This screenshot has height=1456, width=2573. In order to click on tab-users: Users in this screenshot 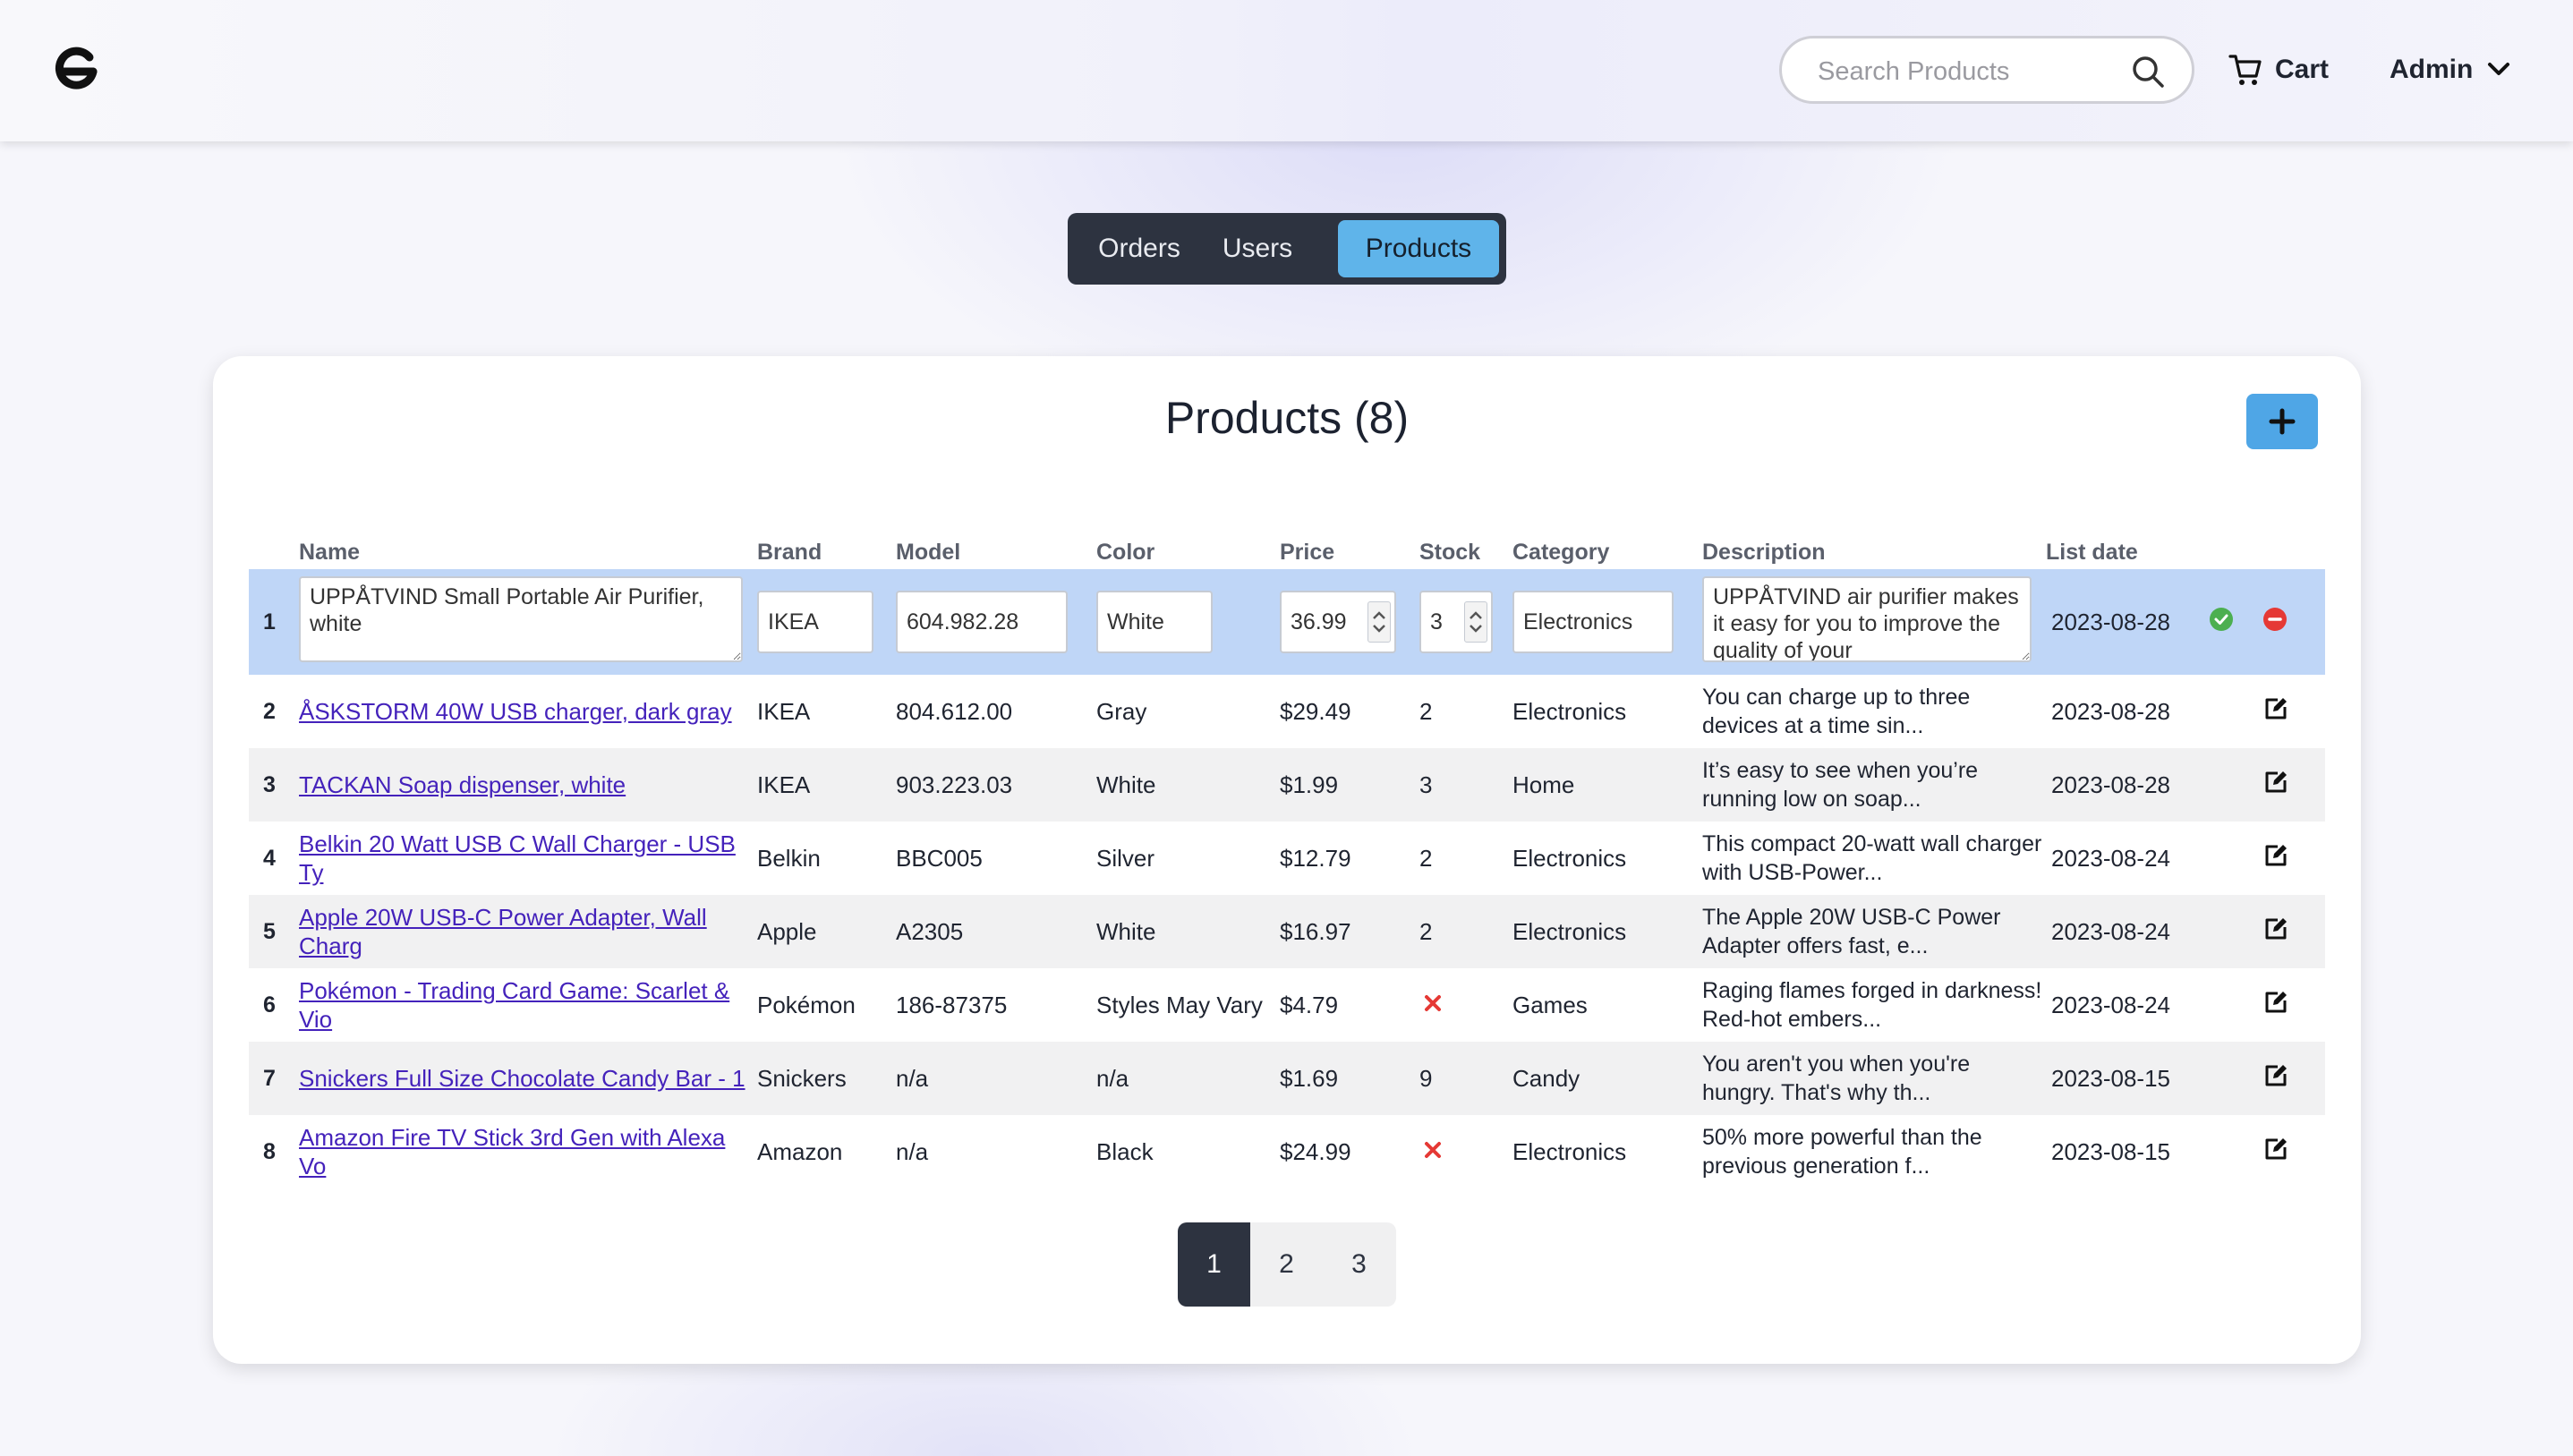, I will do `click(1257, 249)`.